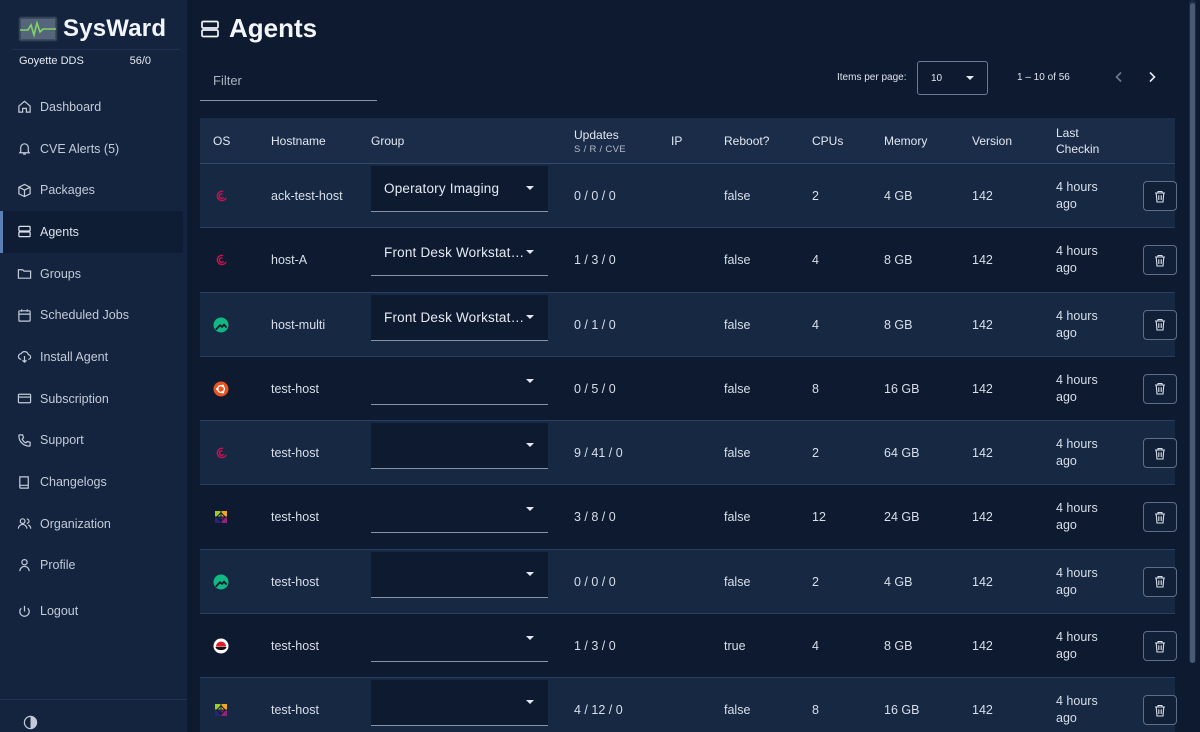 The image size is (1200, 732). What do you see at coordinates (387, 141) in the screenshot?
I see `column-header-group: Group` at bounding box center [387, 141].